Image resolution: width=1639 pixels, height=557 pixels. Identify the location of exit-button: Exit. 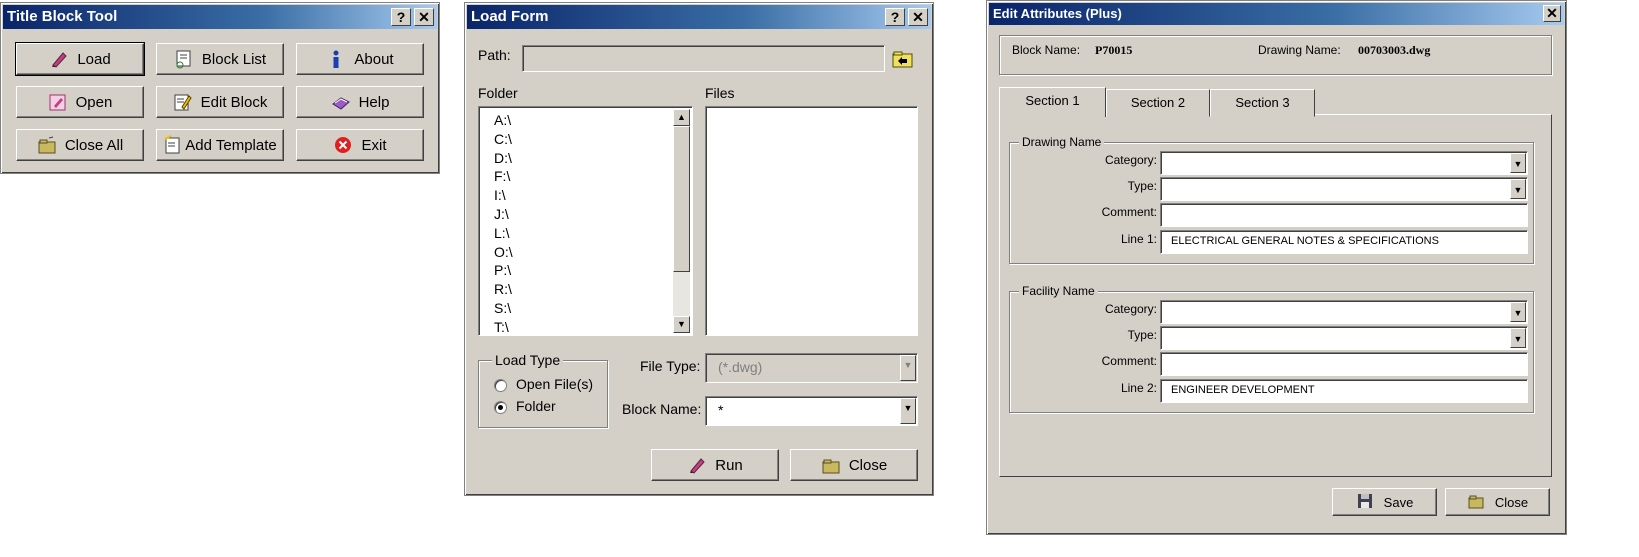
(360, 145).